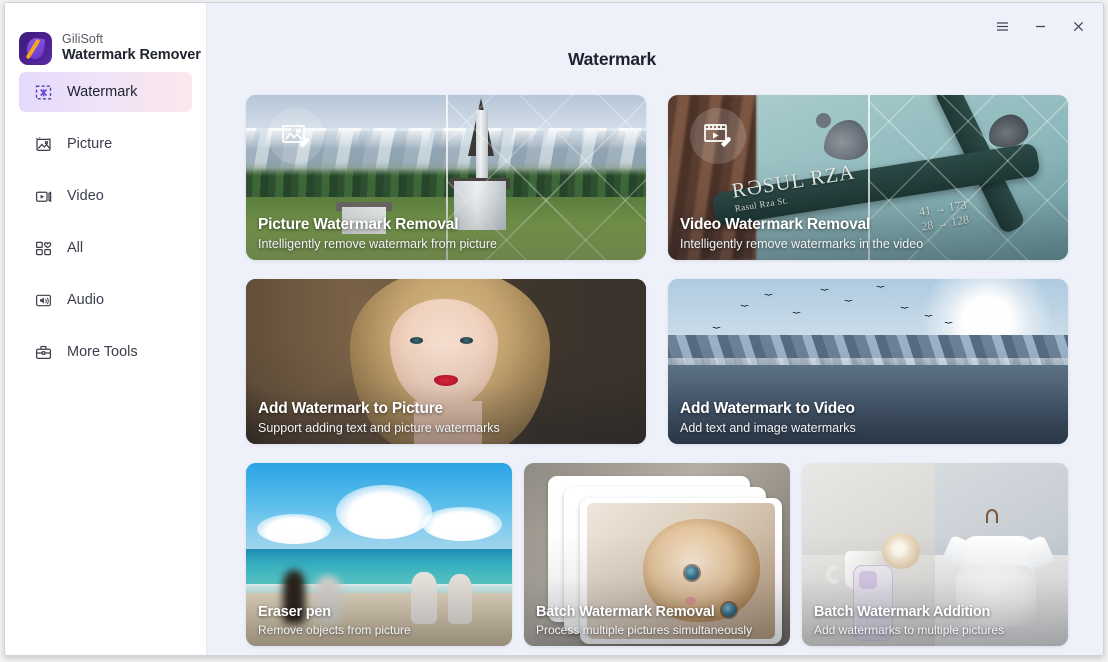 The image size is (1108, 662). What do you see at coordinates (43, 300) in the screenshot?
I see `audio-icon` at bounding box center [43, 300].